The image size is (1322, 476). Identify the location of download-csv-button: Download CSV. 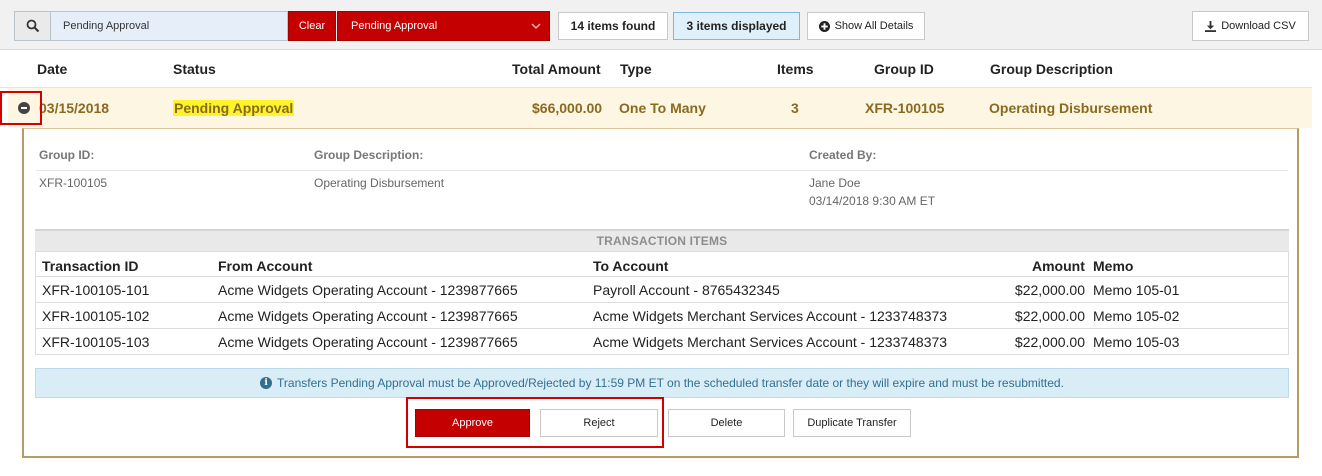
(1250, 26).